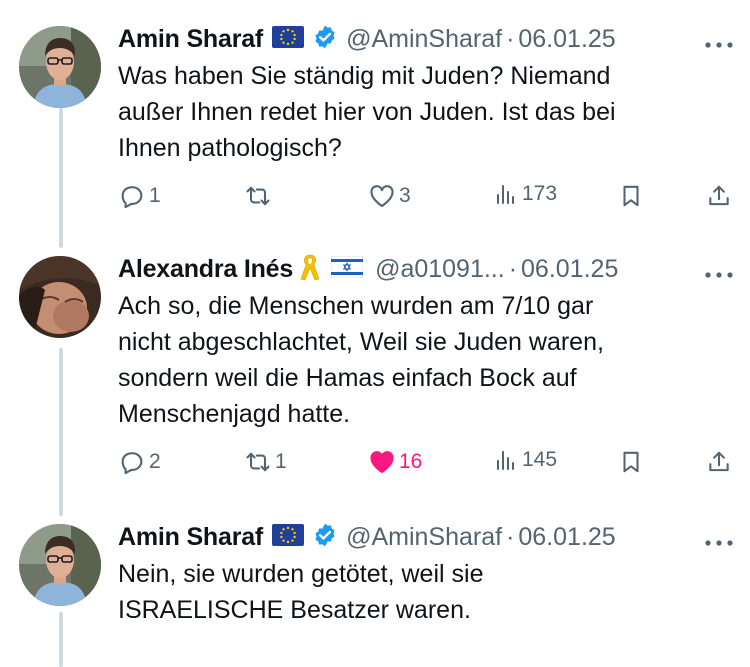 The image size is (750, 667). Describe the element at coordinates (356, 306) in the screenshot. I see `tweet-text-line: Ach so, die Menschen wurden am 7/10 gar` at that location.